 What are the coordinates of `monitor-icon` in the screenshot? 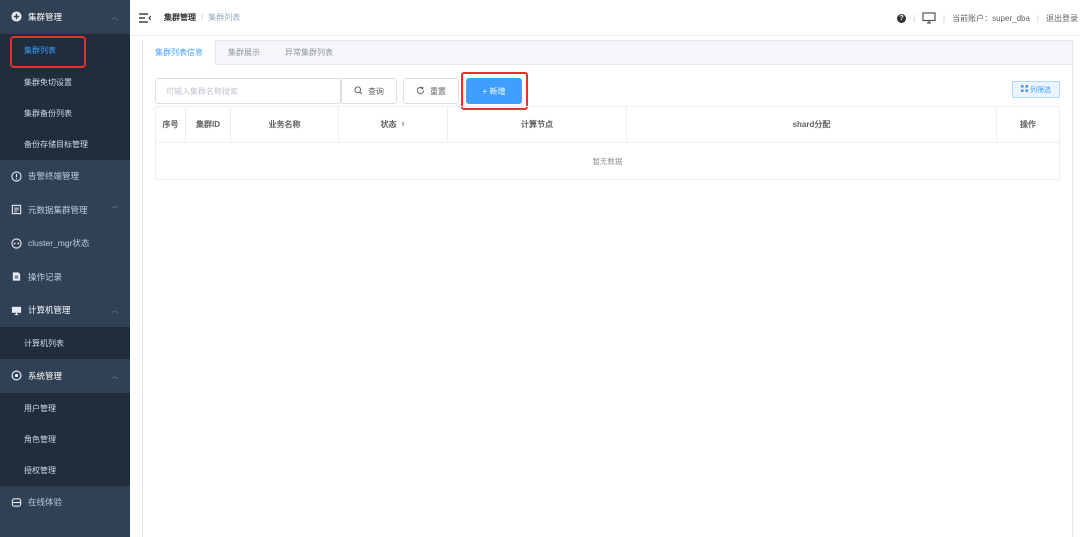 It's located at (16, 310).